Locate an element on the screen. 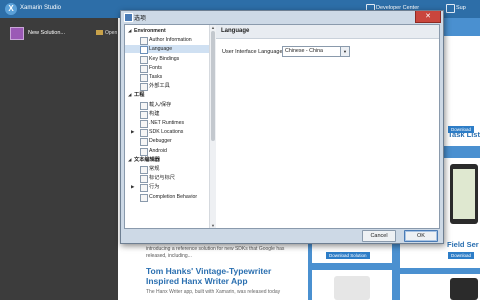 The width and height of the screenshot is (480, 300). tree-item-label: Android is located at coordinates (158, 150).